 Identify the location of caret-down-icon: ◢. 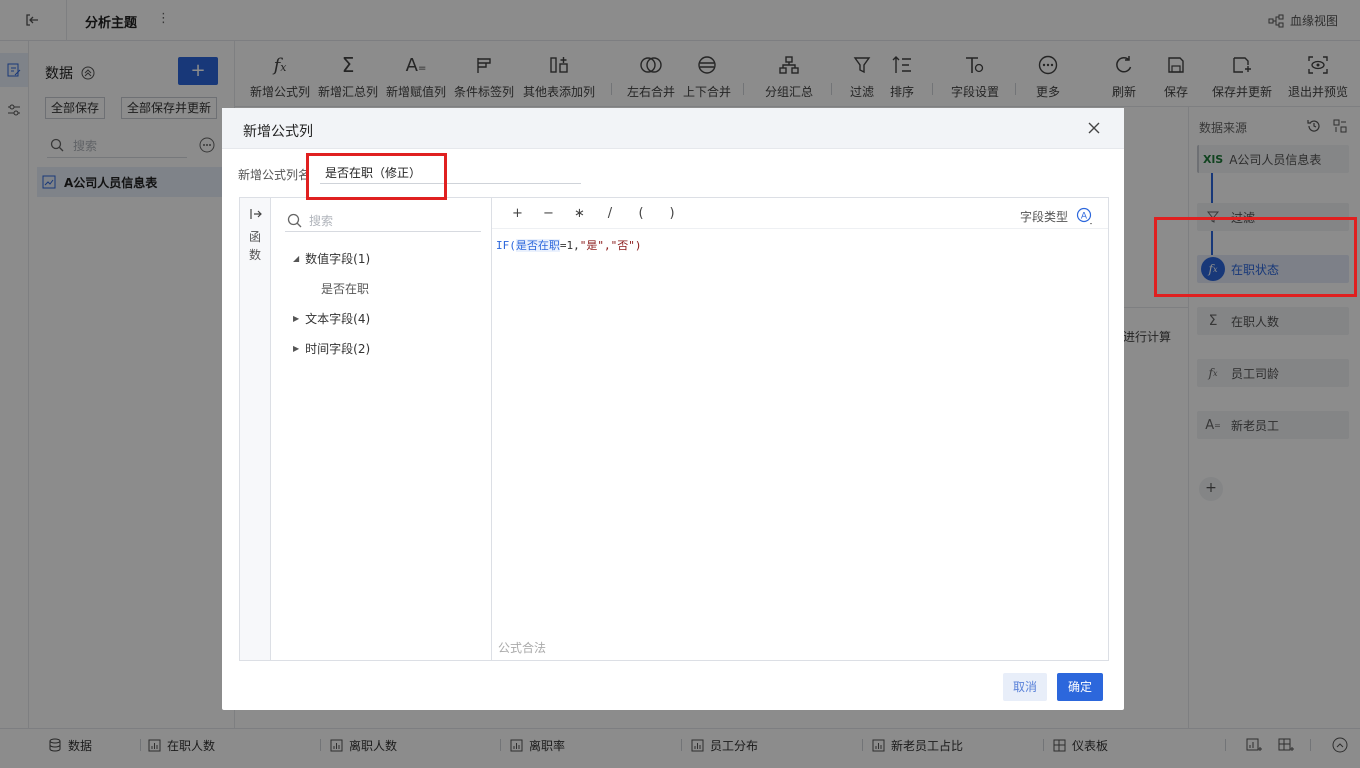
(296, 258).